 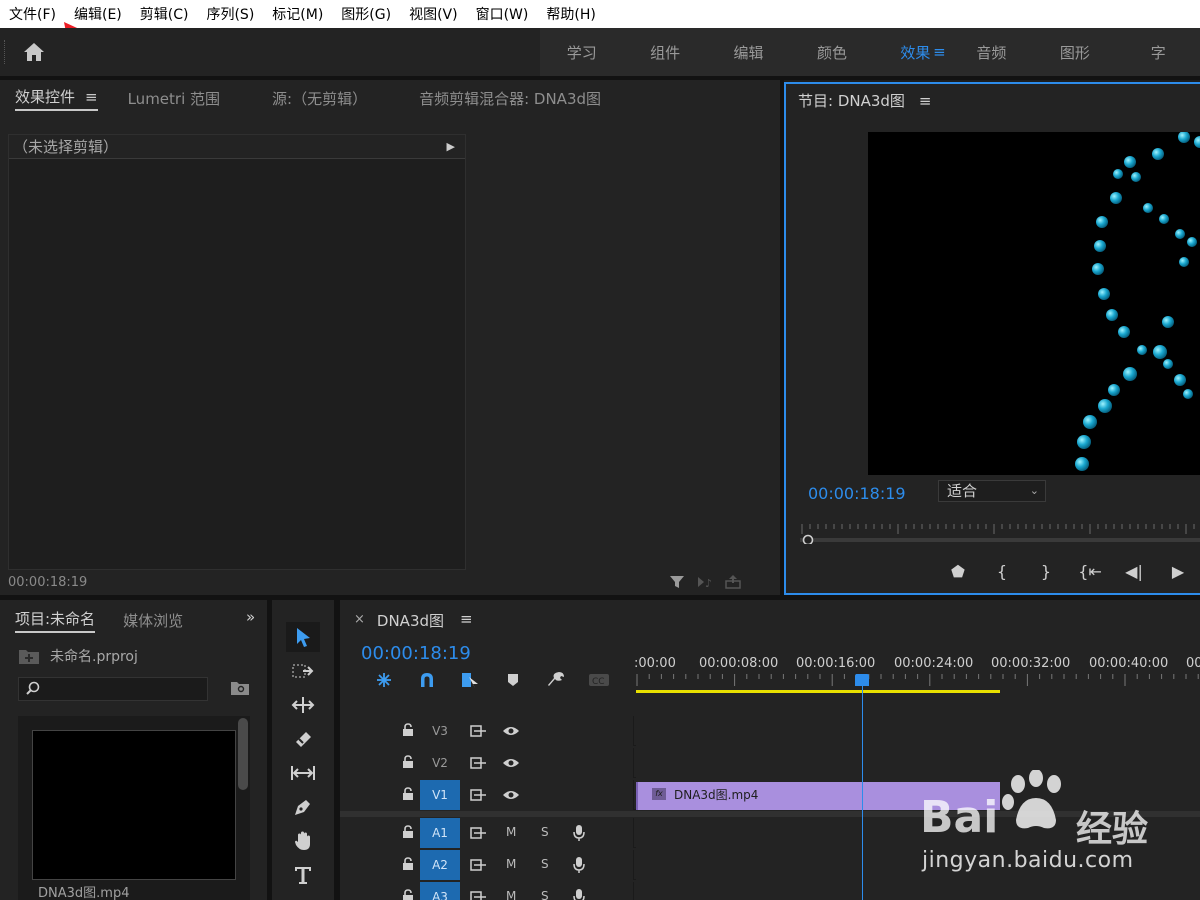 I want to click on pen-tool, so click(x=303, y=807).